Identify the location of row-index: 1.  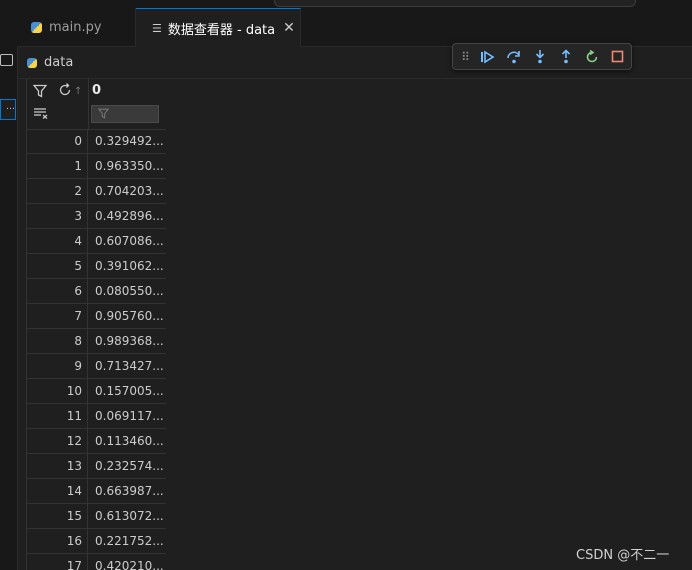
(57, 166).